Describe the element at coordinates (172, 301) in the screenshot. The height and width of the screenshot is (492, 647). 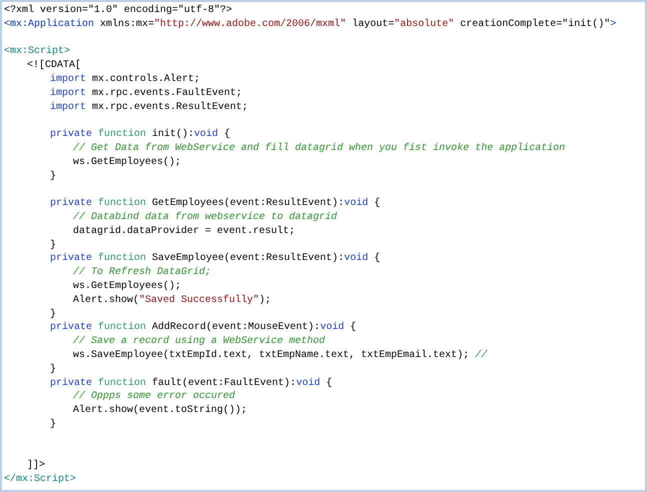
I see `code-line: Alert.show("Saved Successfully");` at that location.